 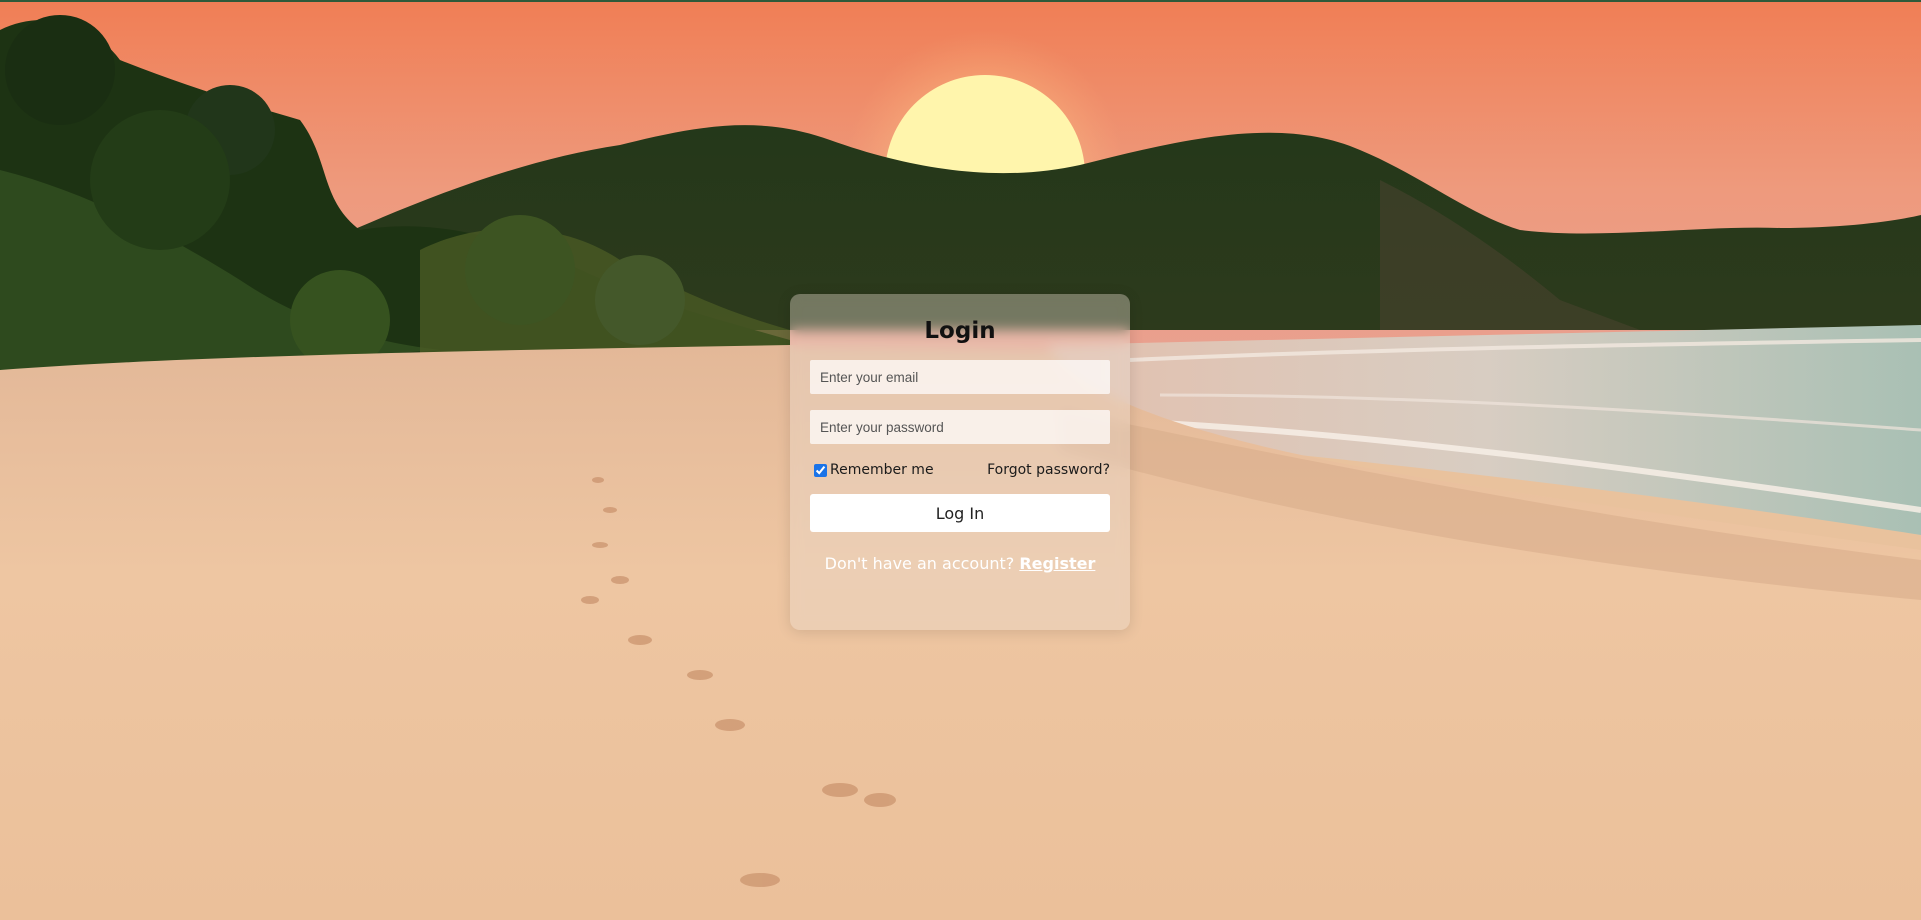 What do you see at coordinates (1057, 563) in the screenshot?
I see `register-link: Register` at bounding box center [1057, 563].